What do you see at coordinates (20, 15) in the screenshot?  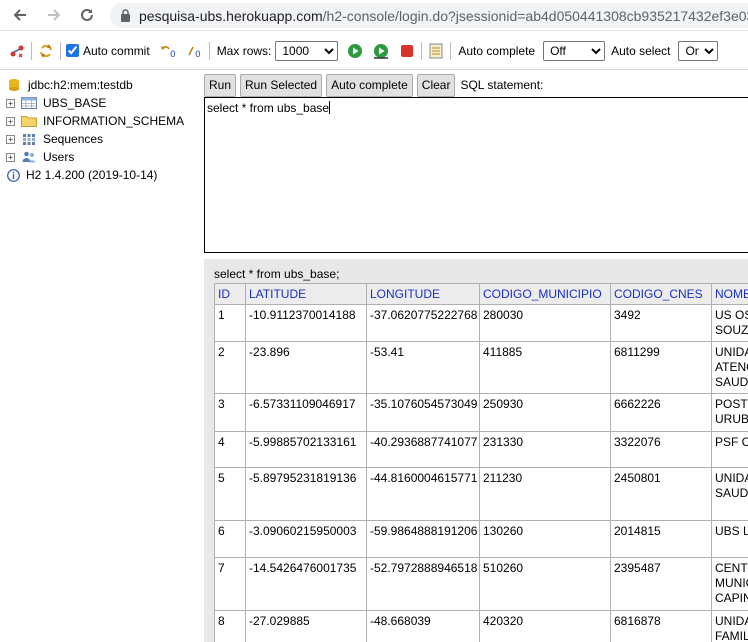 I see `back-arrow-icon` at bounding box center [20, 15].